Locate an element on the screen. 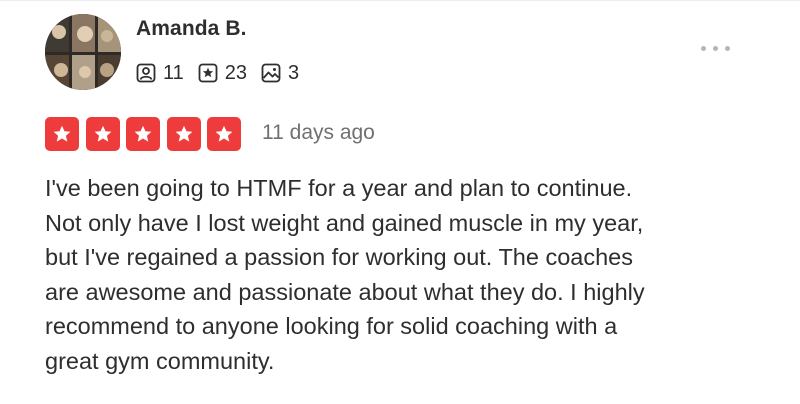  stat-photos: 3 is located at coordinates (280, 73).